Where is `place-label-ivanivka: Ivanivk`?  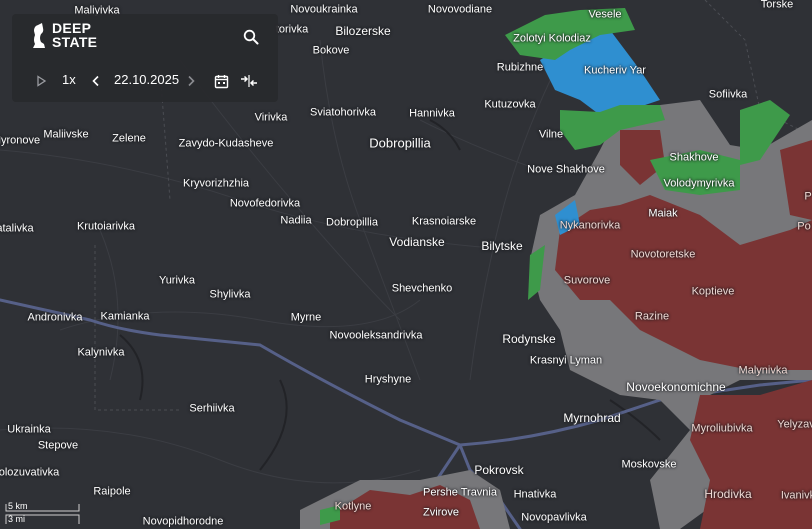 place-label-ivanivka: Ivanivk is located at coordinates (796, 496).